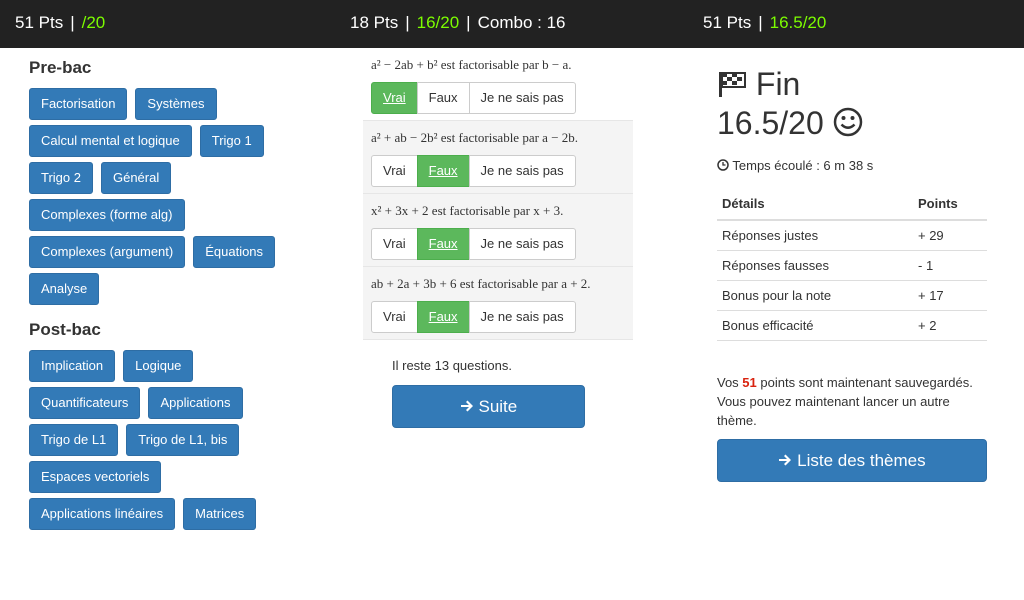  What do you see at coordinates (93, 22) in the screenshot?
I see `score-left-value: /20` at bounding box center [93, 22].